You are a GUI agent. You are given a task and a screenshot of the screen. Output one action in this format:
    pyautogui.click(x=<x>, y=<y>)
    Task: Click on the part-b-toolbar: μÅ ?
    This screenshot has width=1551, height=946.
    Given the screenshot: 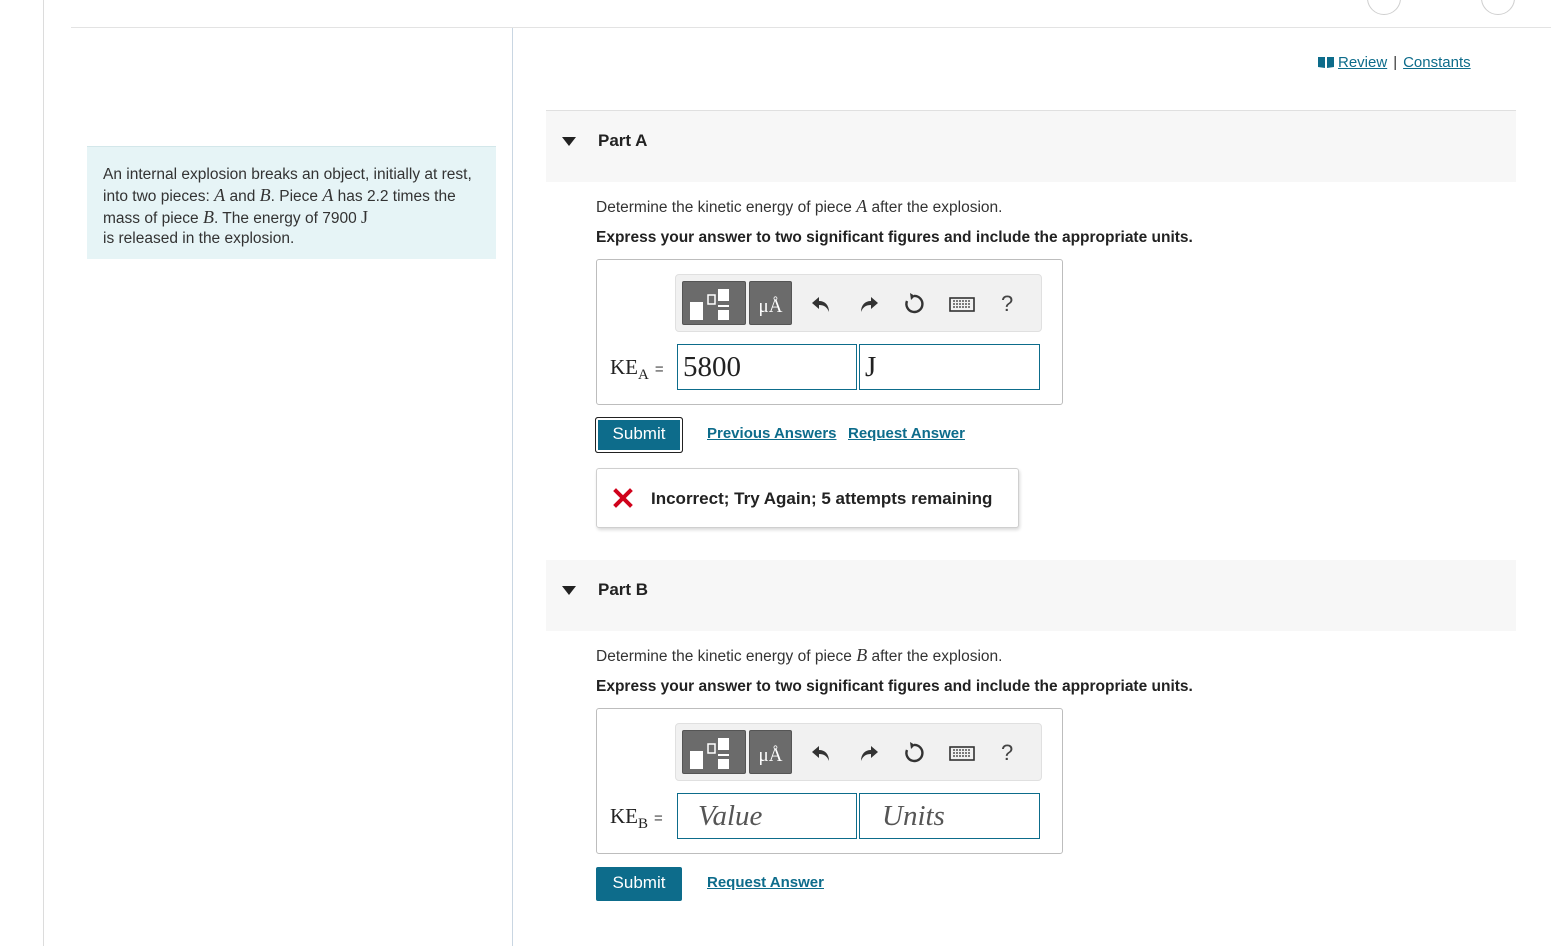 What is the action you would take?
    pyautogui.click(x=858, y=752)
    